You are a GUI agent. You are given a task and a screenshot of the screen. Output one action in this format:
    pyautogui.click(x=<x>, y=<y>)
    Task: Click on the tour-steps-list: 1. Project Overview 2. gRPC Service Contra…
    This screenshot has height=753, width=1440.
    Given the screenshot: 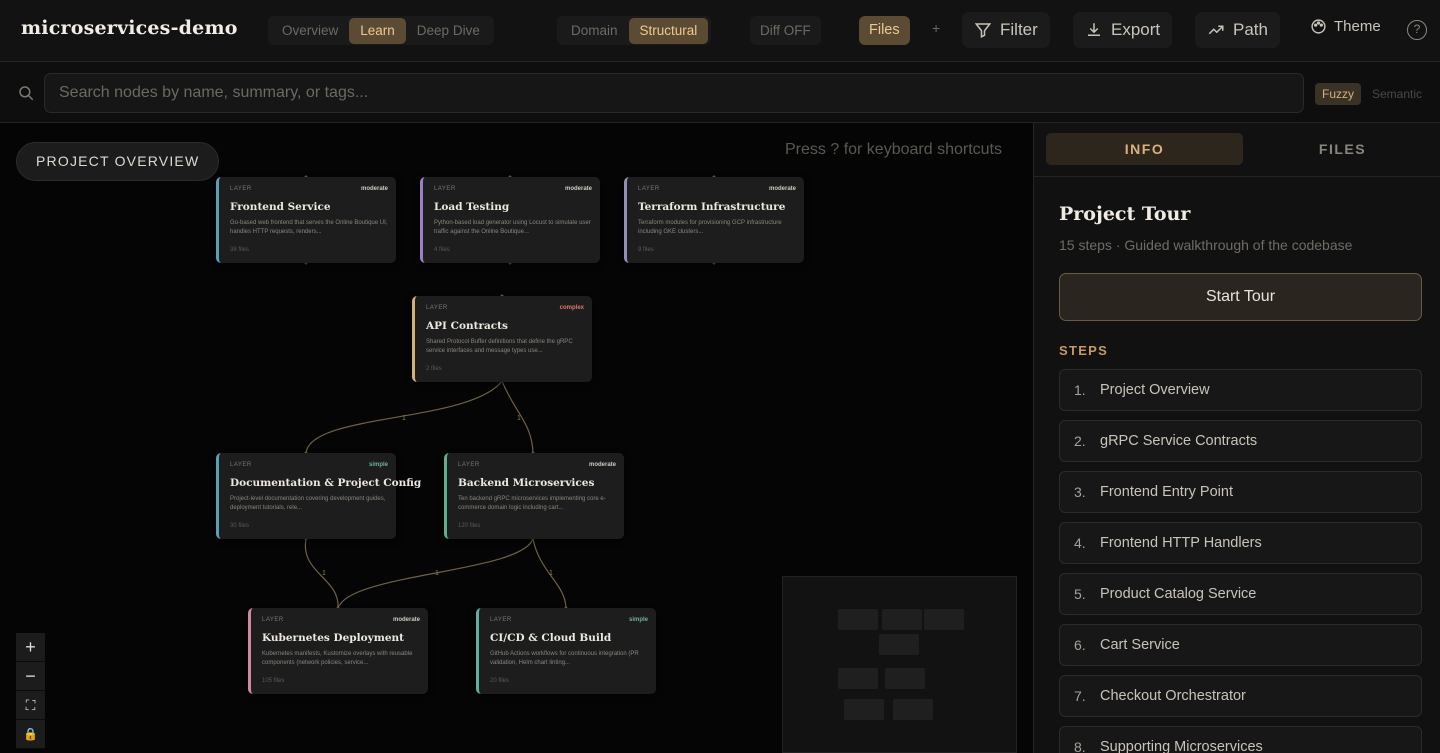 What is the action you would take?
    pyautogui.click(x=1240, y=561)
    